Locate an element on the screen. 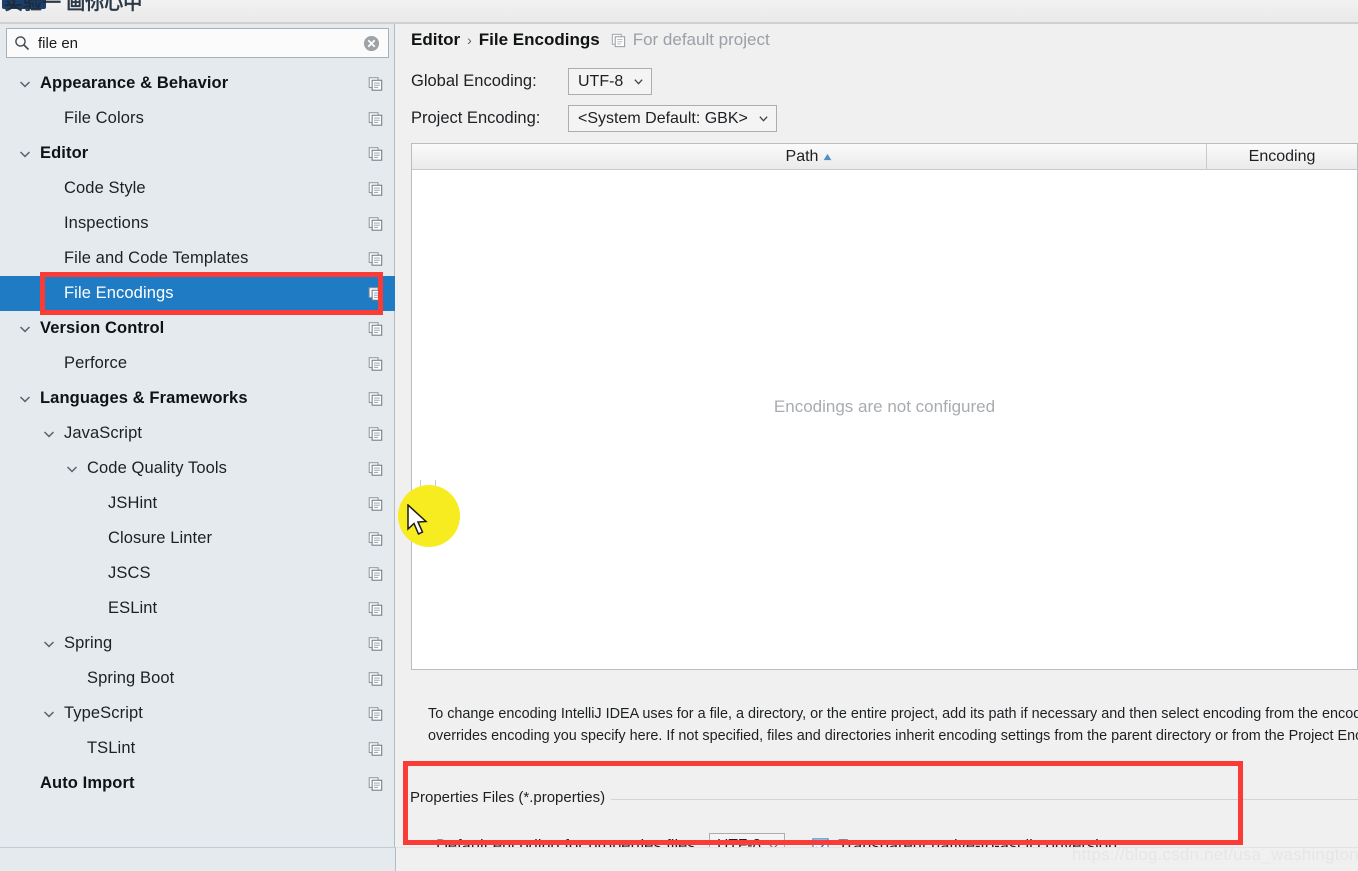 The height and width of the screenshot is (871, 1358). sidebar-item-code-quality-tools: Code Quality Tools is located at coordinates (197, 468).